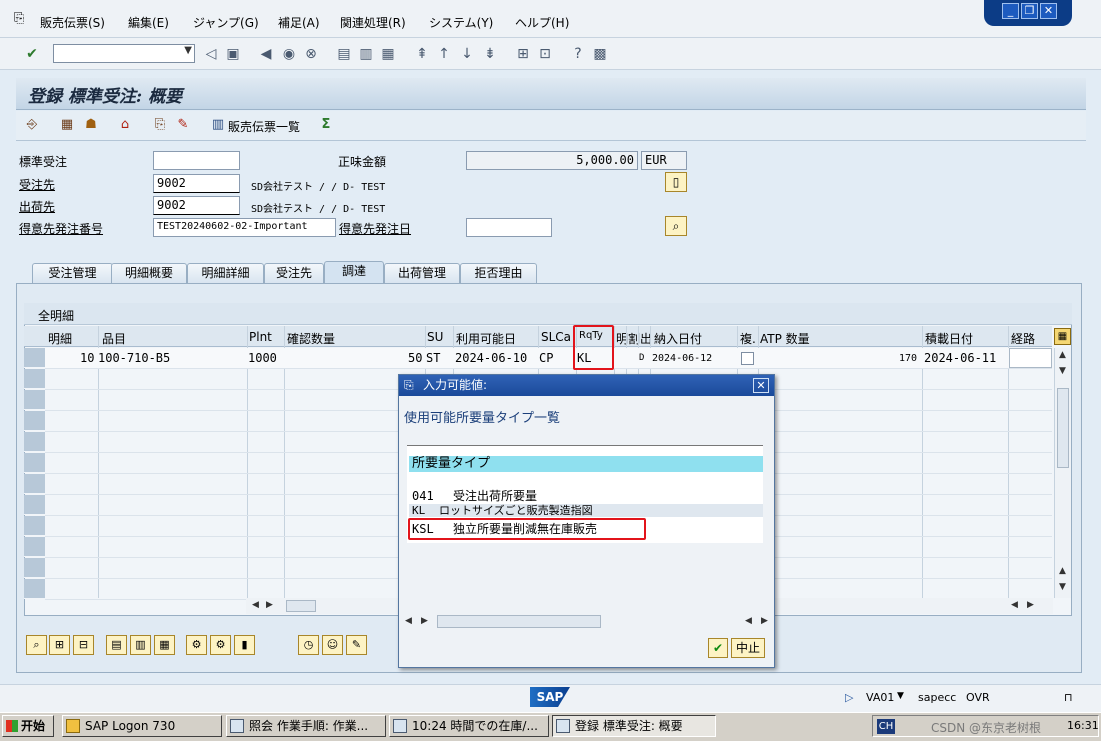 This screenshot has width=1101, height=741. Describe the element at coordinates (311, 54) in the screenshot. I see `cancel-icon: ⊗` at that location.